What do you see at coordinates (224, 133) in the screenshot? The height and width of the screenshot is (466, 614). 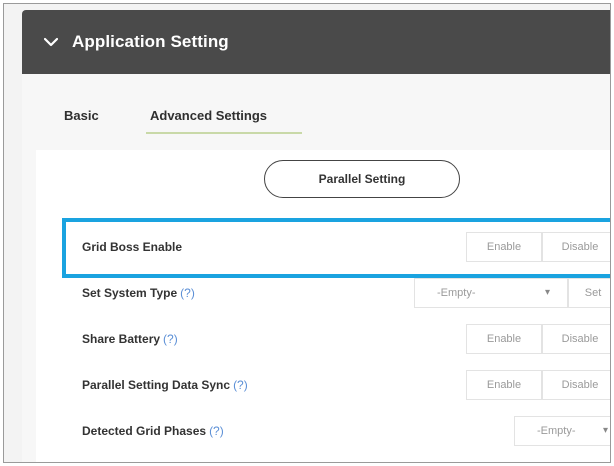 I see `active-tab-indicator` at bounding box center [224, 133].